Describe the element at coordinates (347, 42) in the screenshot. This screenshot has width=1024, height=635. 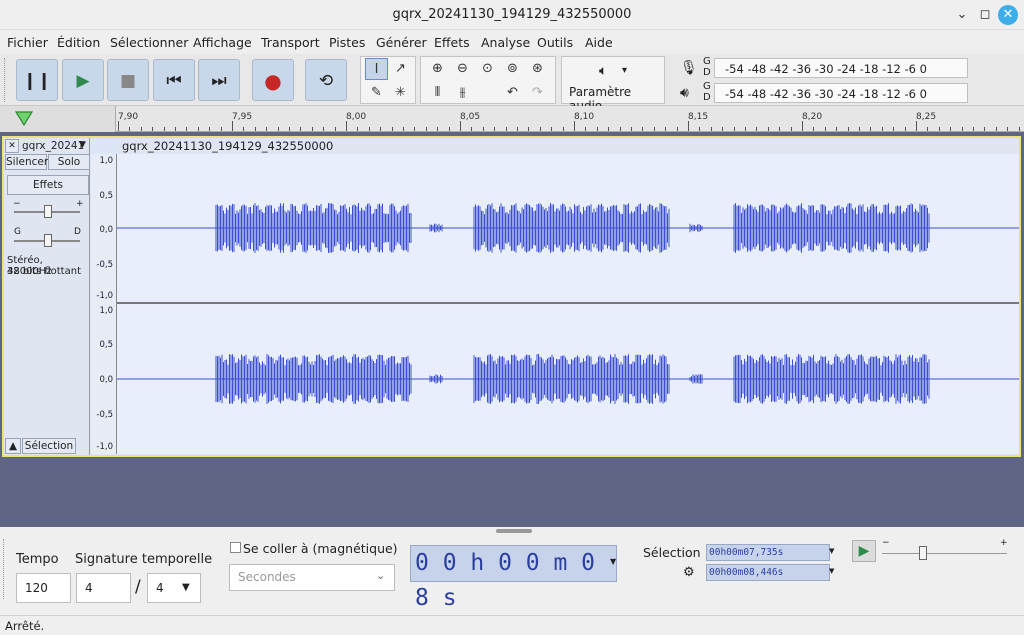
I see `menu-pistes: Pistes` at that location.